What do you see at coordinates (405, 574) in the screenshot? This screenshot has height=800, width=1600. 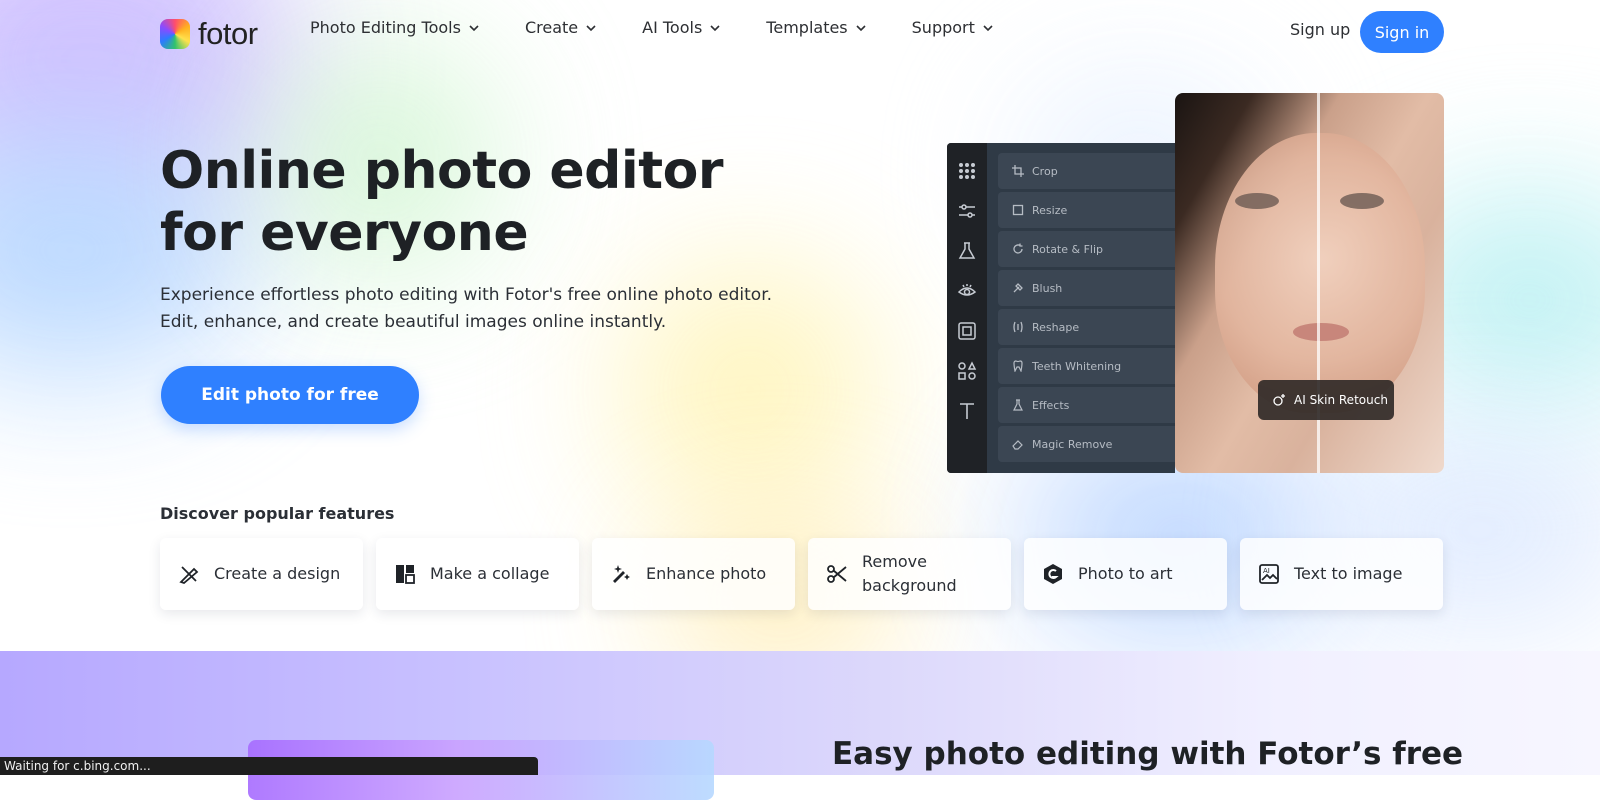 I see `collage-icon` at bounding box center [405, 574].